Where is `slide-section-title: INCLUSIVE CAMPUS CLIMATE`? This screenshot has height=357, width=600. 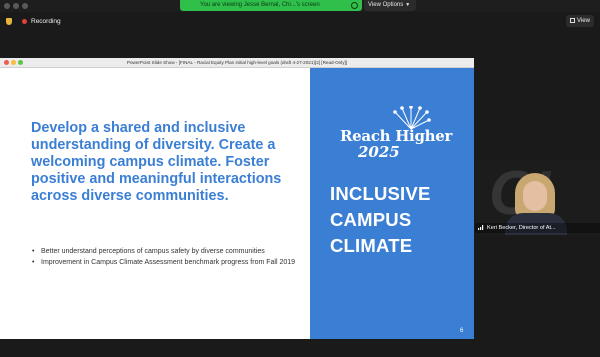 slide-section-title: INCLUSIVE CAMPUS CLIMATE is located at coordinates (380, 219).